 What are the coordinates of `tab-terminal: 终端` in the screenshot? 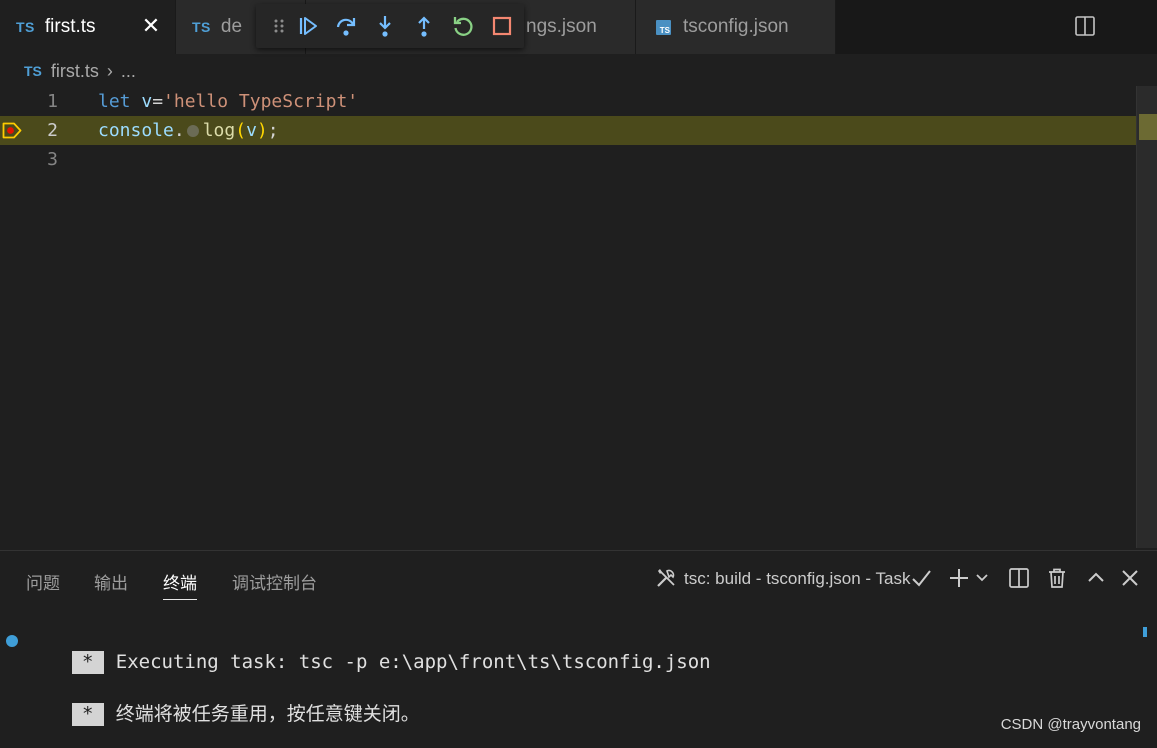 It's located at (180, 584).